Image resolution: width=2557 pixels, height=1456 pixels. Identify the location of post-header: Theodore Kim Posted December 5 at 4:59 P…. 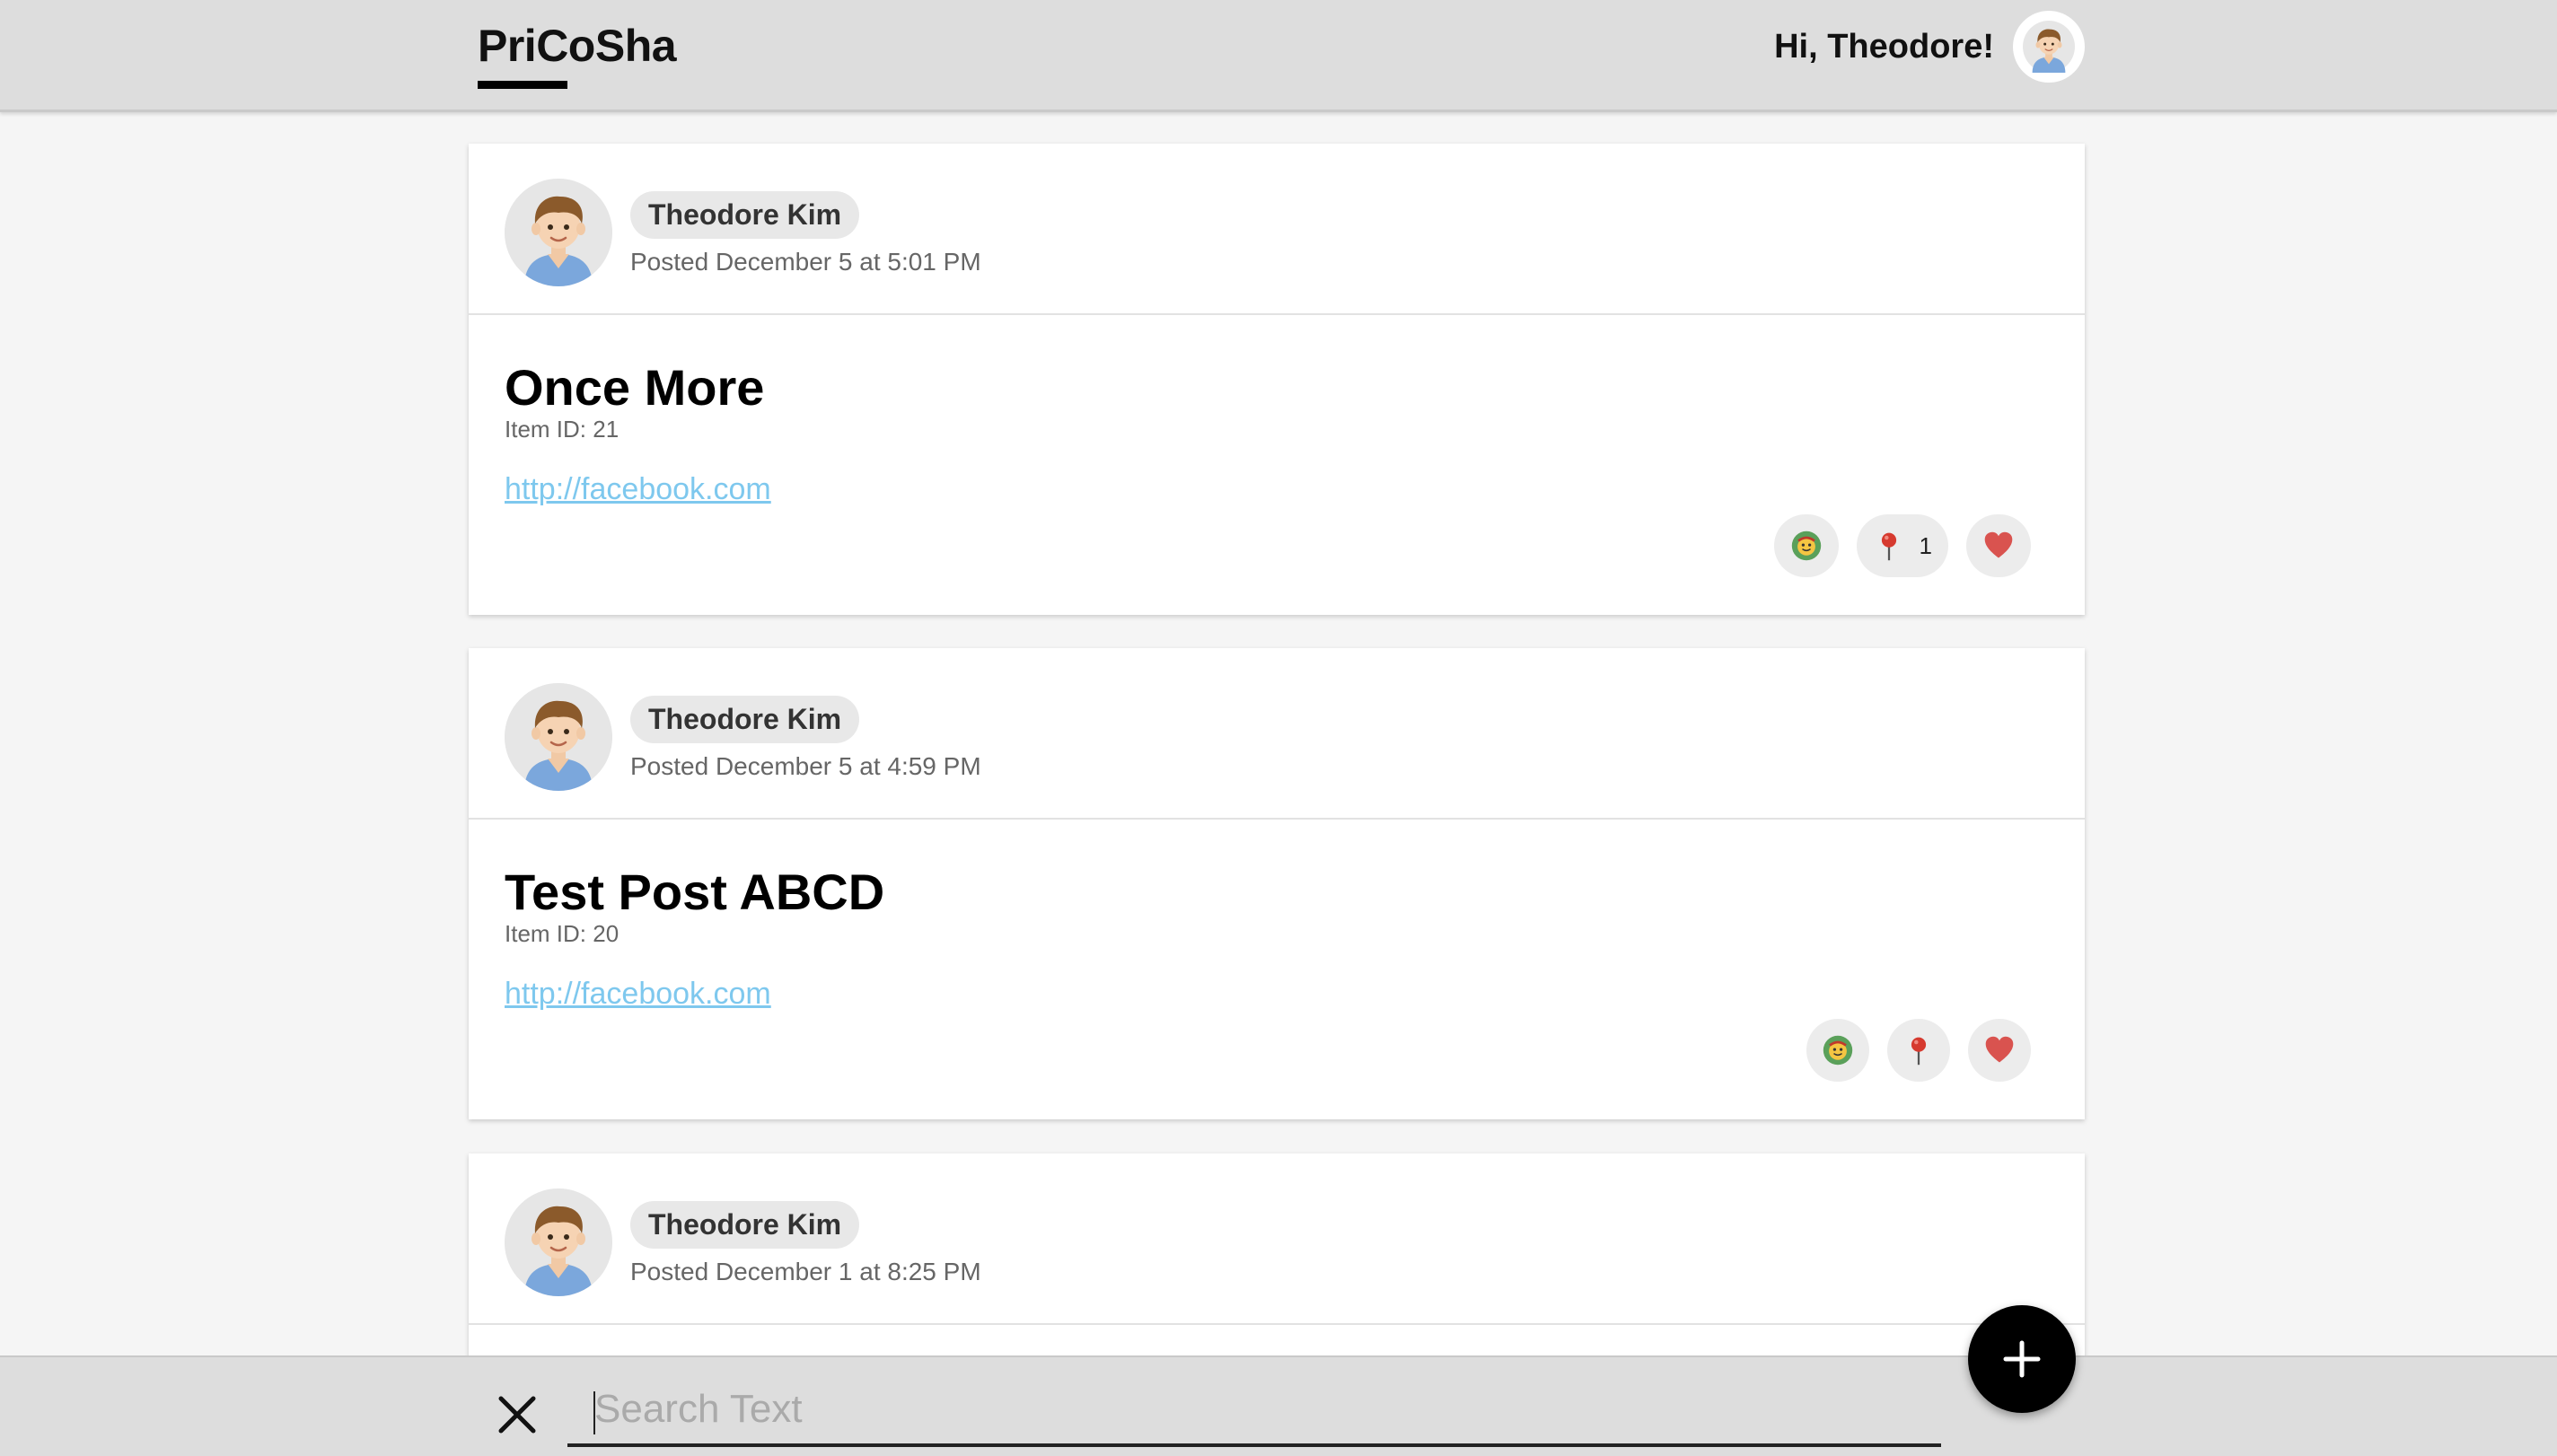
(1277, 734).